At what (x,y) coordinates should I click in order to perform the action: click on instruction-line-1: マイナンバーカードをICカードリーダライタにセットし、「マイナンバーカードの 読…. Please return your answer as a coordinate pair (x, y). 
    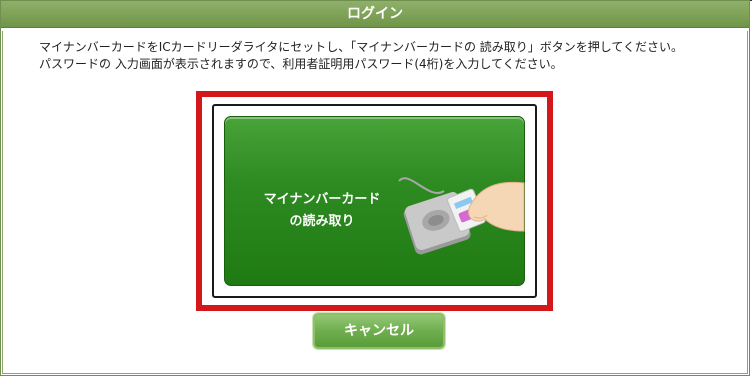
    Looking at the image, I should click on (361, 47).